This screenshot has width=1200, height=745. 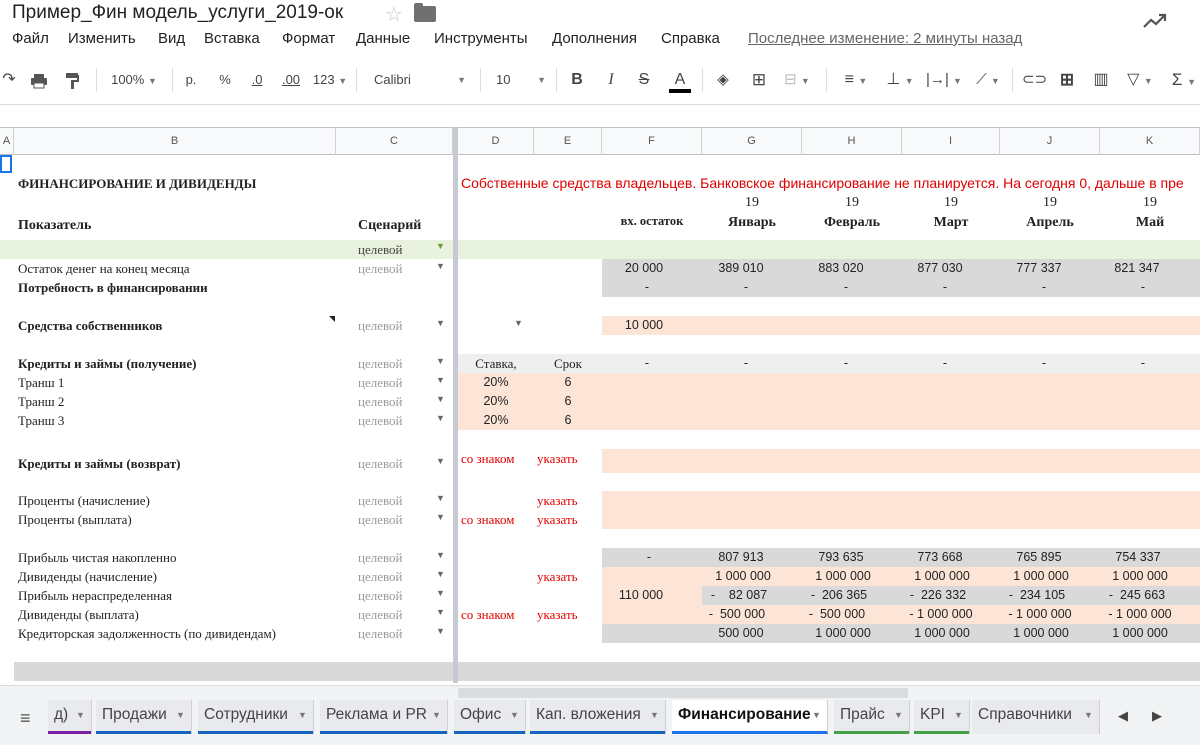 What do you see at coordinates (291, 80) in the screenshot?
I see `increase-decimal-button: .00` at bounding box center [291, 80].